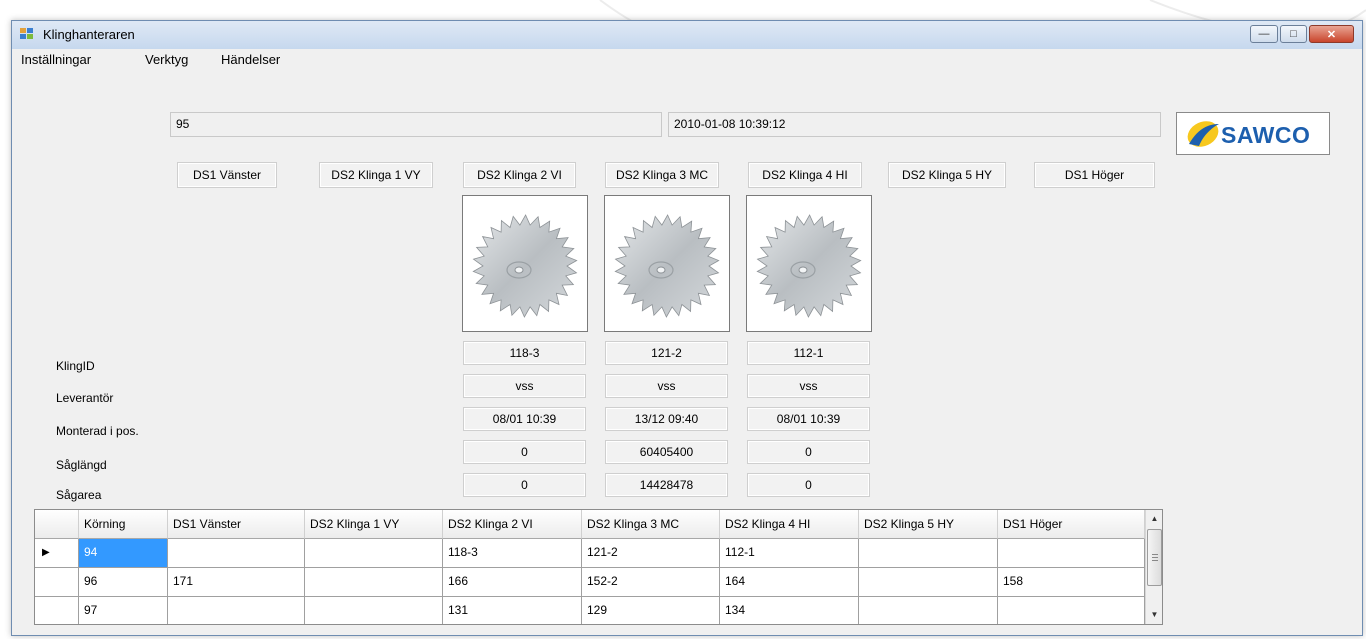  What do you see at coordinates (97, 431) in the screenshot?
I see `label-monterad: Monterad i pos.` at bounding box center [97, 431].